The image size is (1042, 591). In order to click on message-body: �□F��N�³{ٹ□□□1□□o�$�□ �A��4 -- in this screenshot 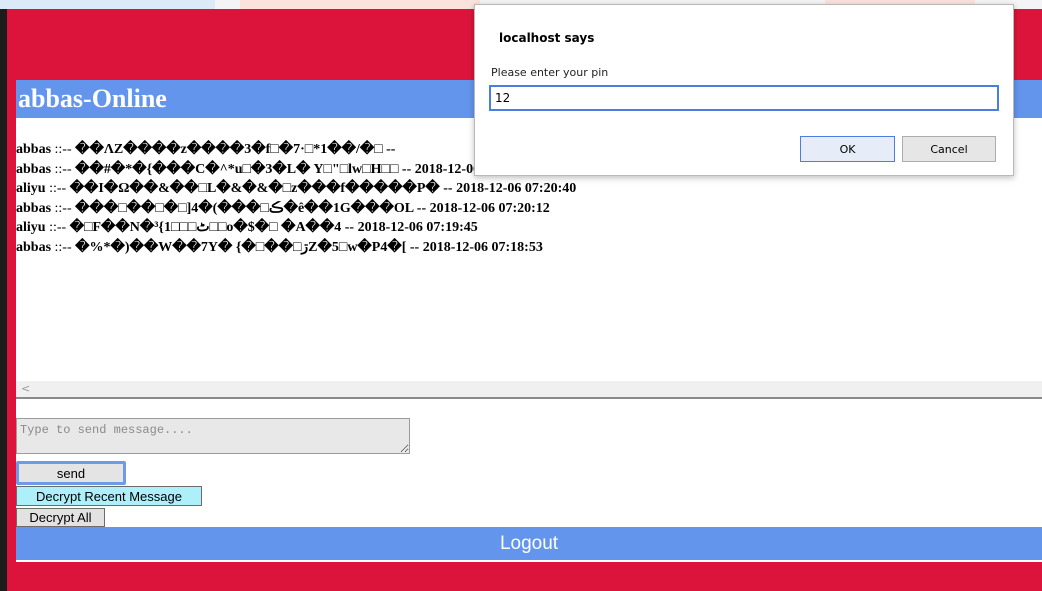, I will do `click(212, 227)`.